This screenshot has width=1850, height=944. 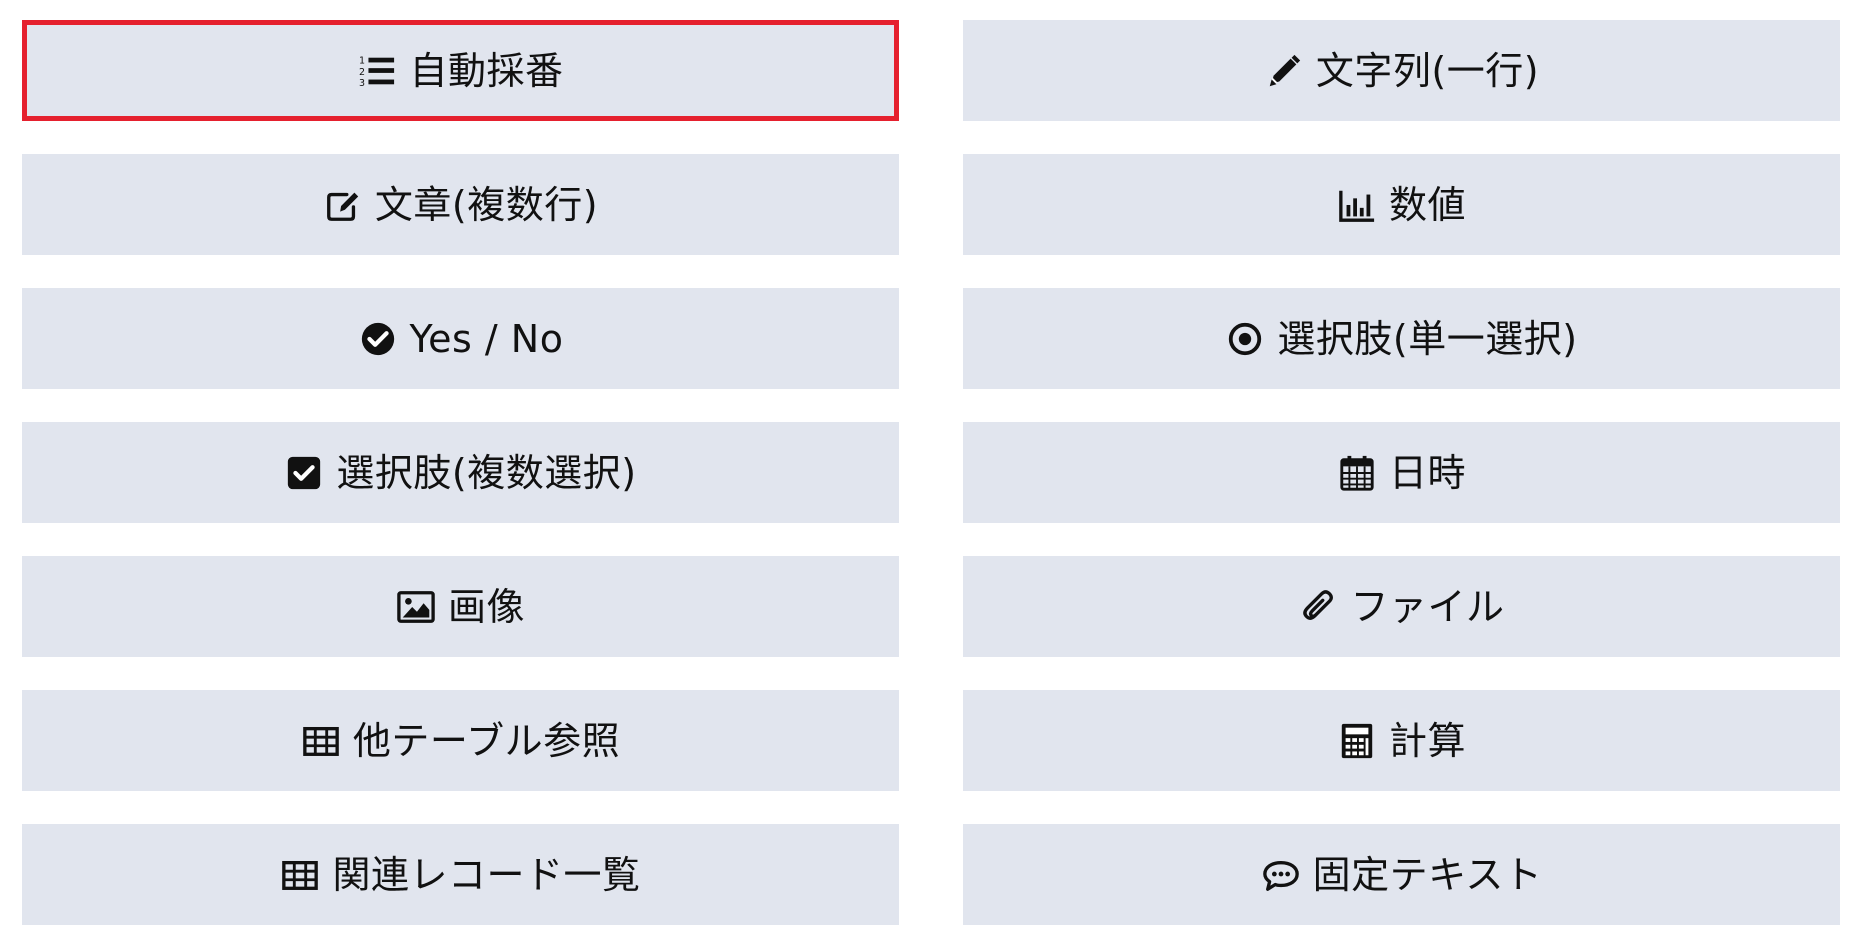 I want to click on ordered-list-icon: 1 2 3, so click(x=377, y=71).